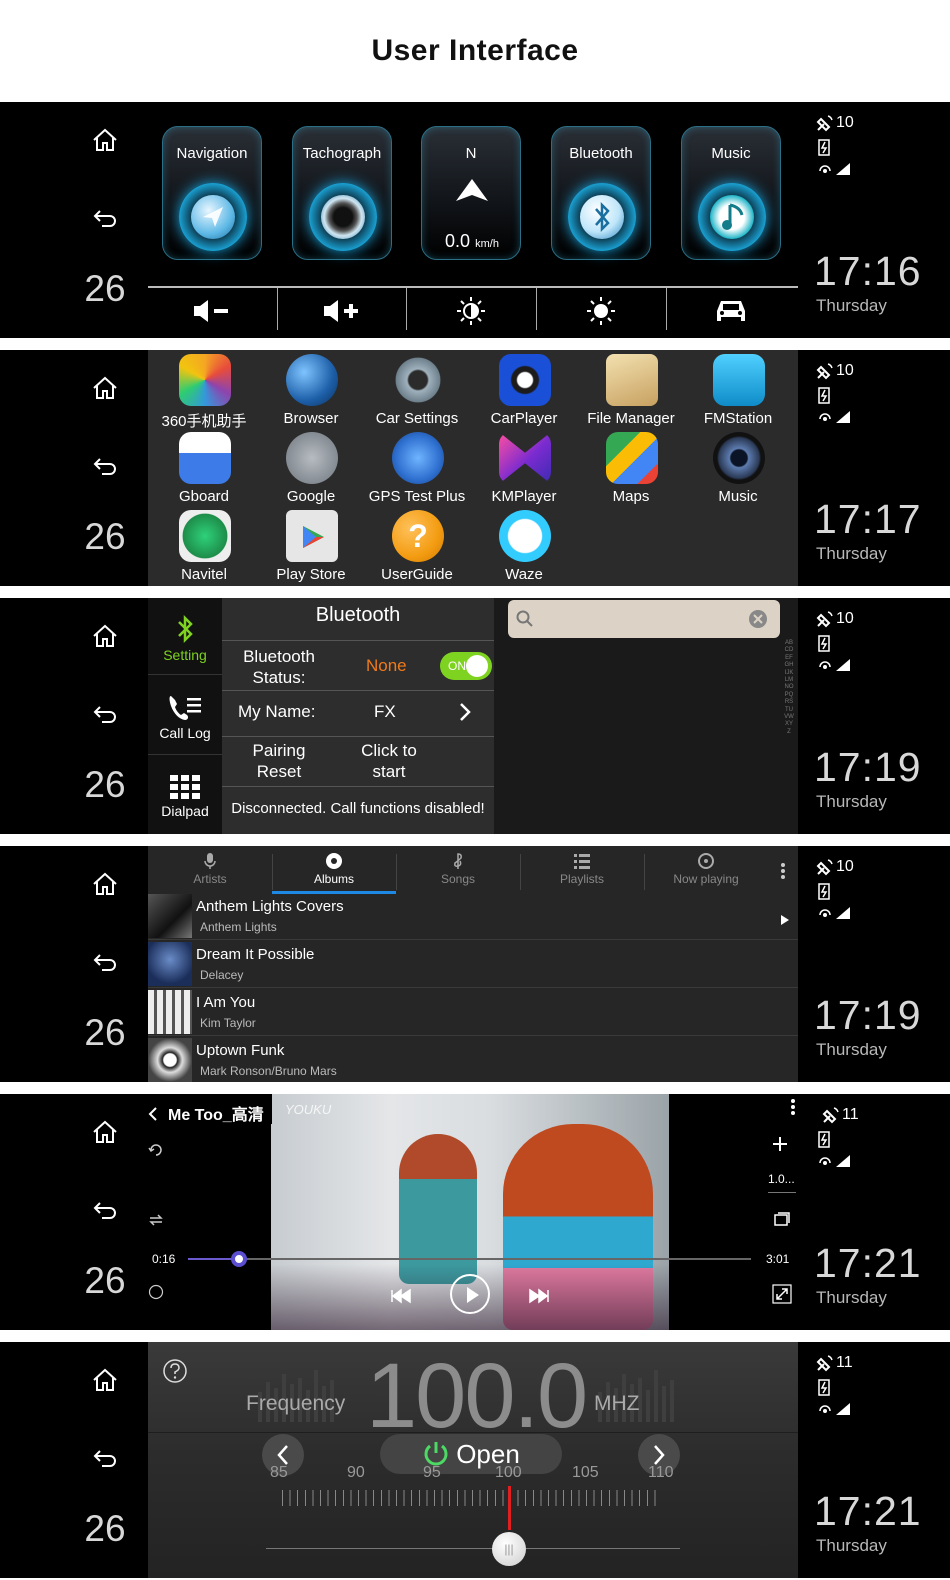 The height and width of the screenshot is (1580, 950). Describe the element at coordinates (105, 1032) in the screenshot. I see `rail-number: 26` at that location.